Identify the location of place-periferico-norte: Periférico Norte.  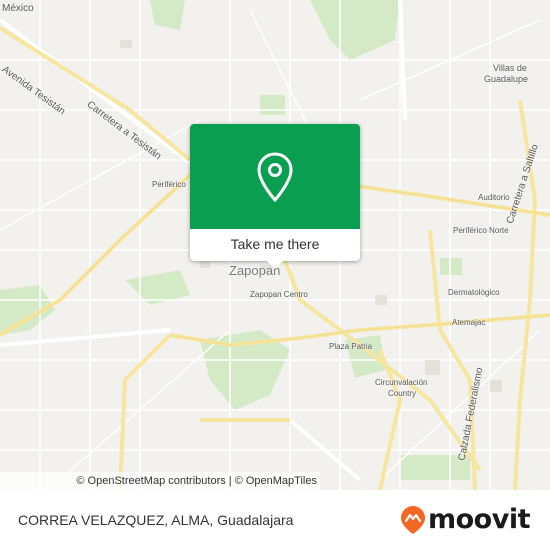
(481, 230).